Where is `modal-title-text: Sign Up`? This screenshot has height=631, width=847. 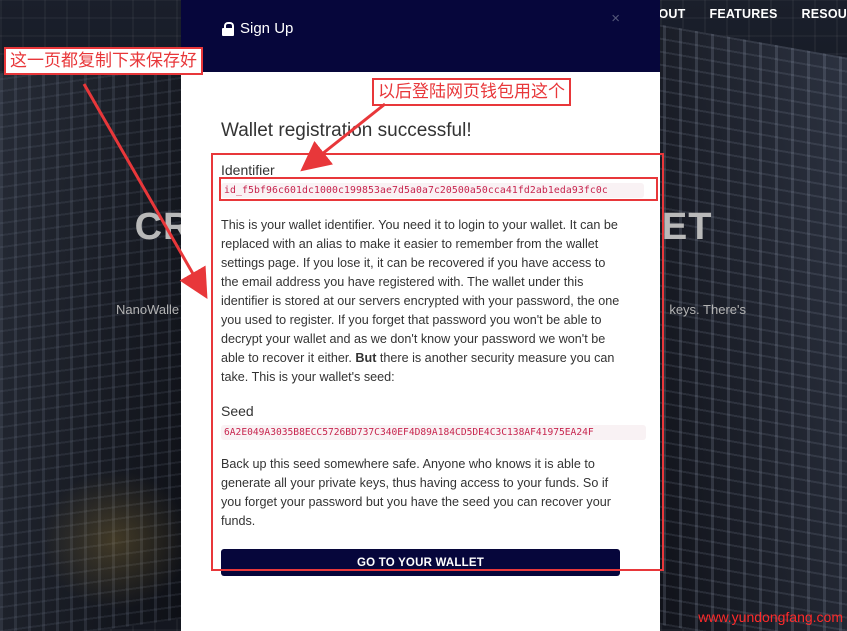 modal-title-text: Sign Up is located at coordinates (267, 28).